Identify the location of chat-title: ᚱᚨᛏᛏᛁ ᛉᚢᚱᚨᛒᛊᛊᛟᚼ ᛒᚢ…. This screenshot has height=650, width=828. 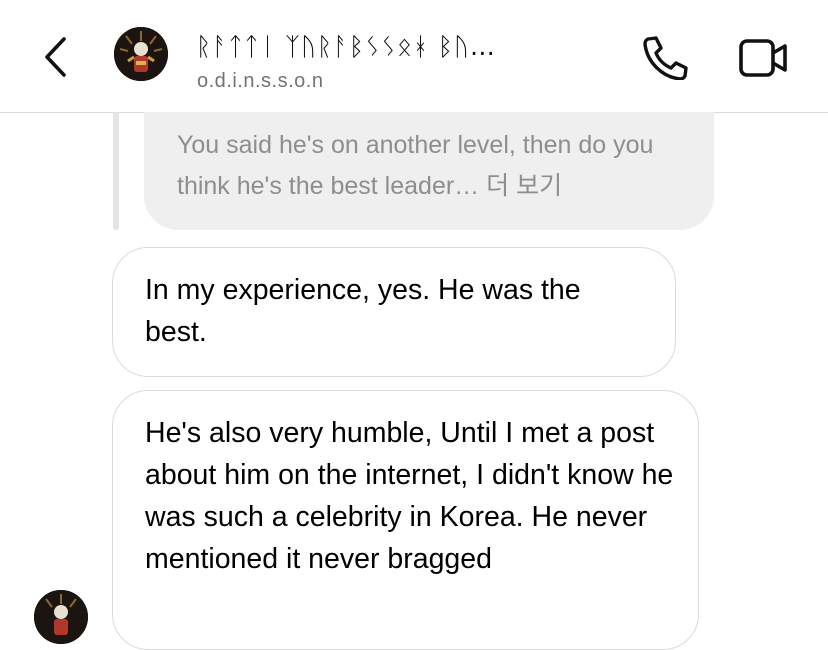
(406, 46).